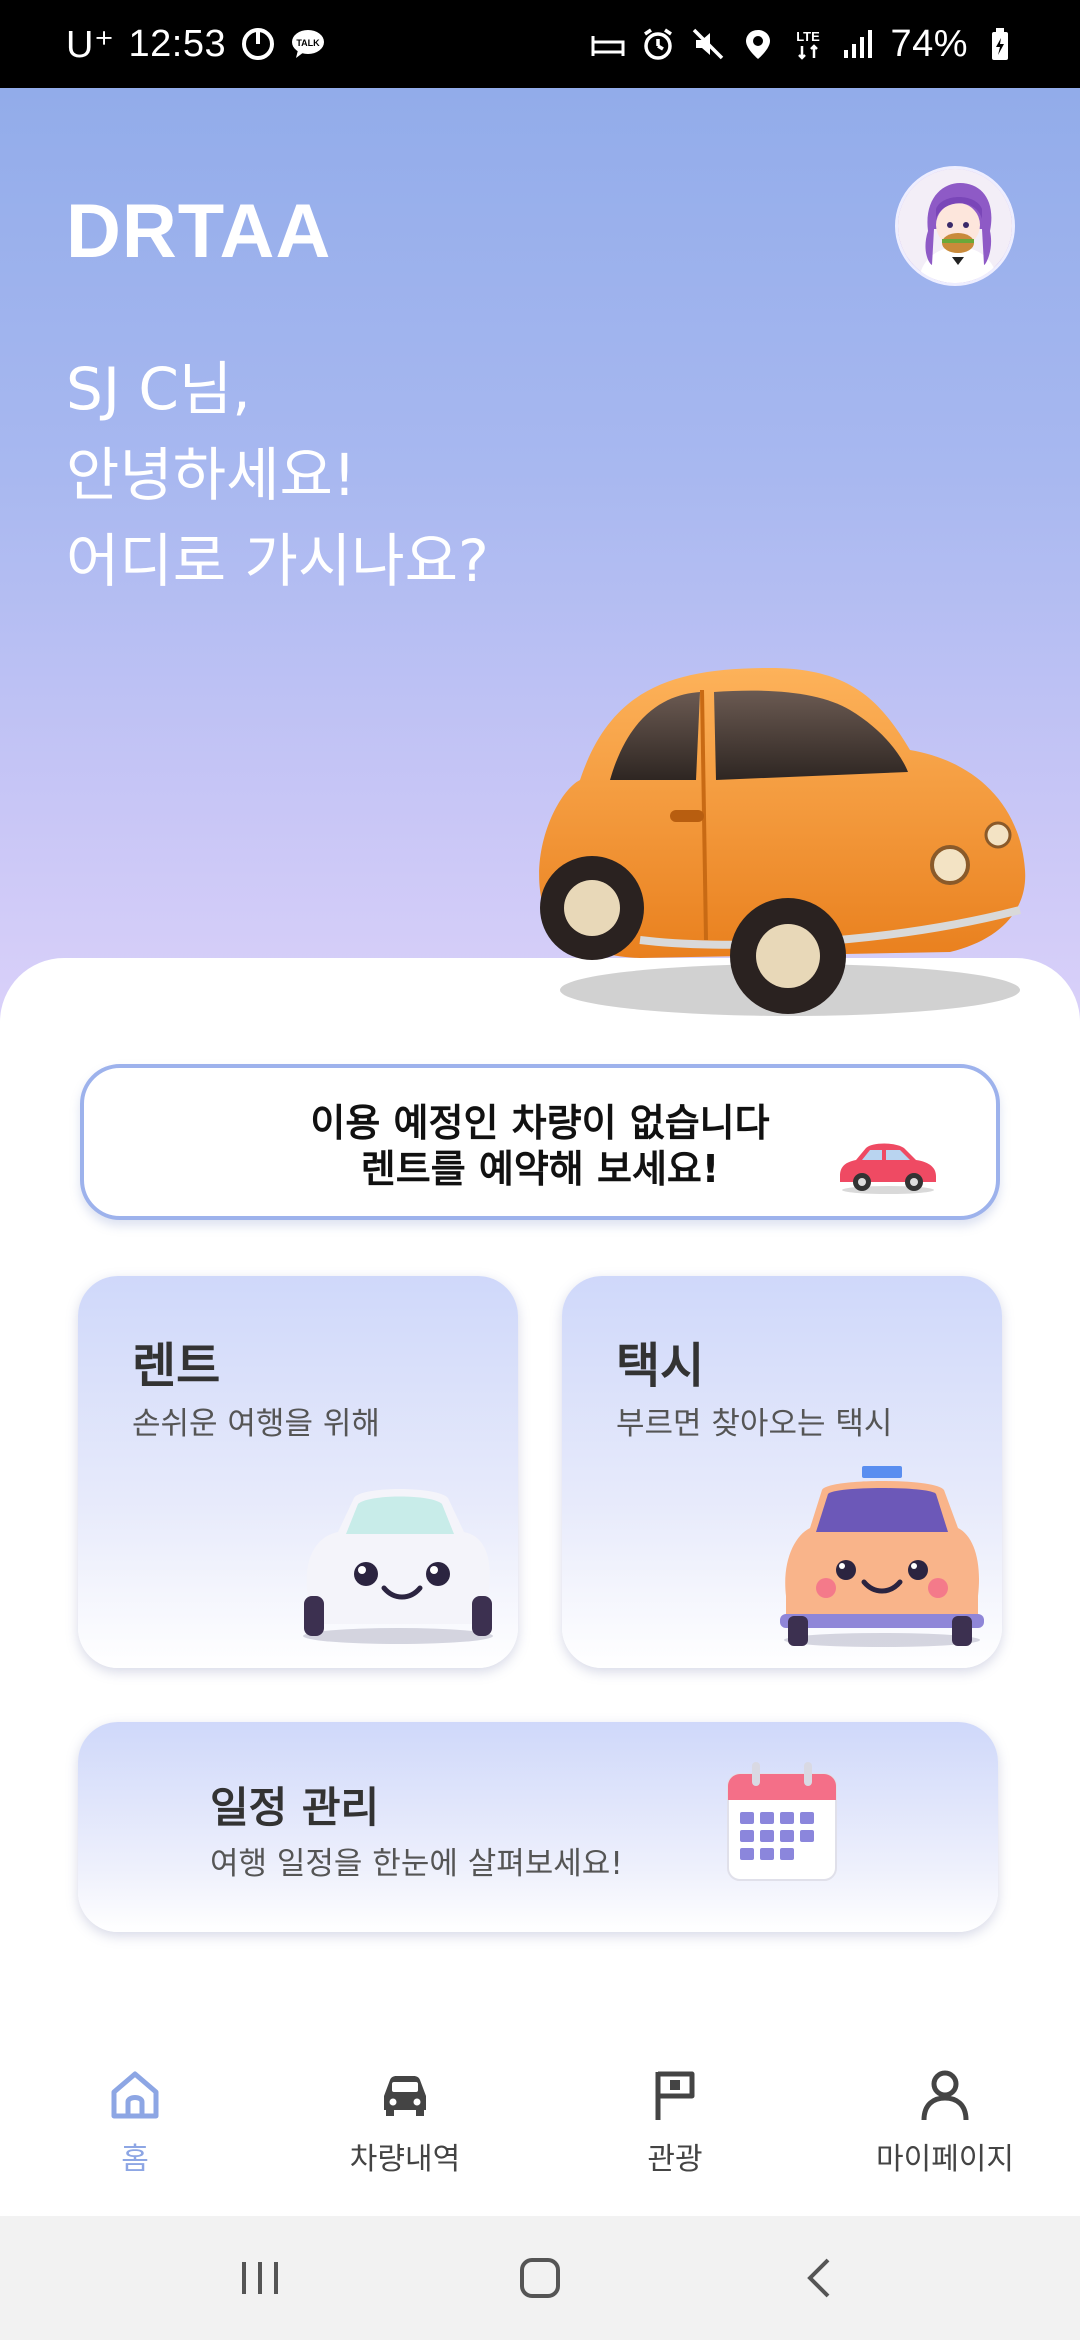 Image resolution: width=1080 pixels, height=2340 pixels. I want to click on clock: 12:53, so click(177, 43).